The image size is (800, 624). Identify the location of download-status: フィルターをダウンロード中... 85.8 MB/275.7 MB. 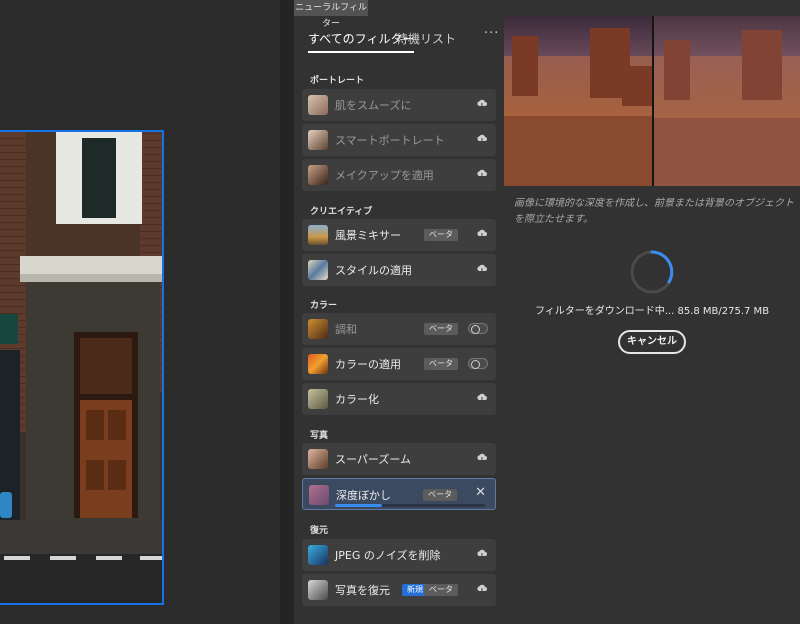
(652, 311).